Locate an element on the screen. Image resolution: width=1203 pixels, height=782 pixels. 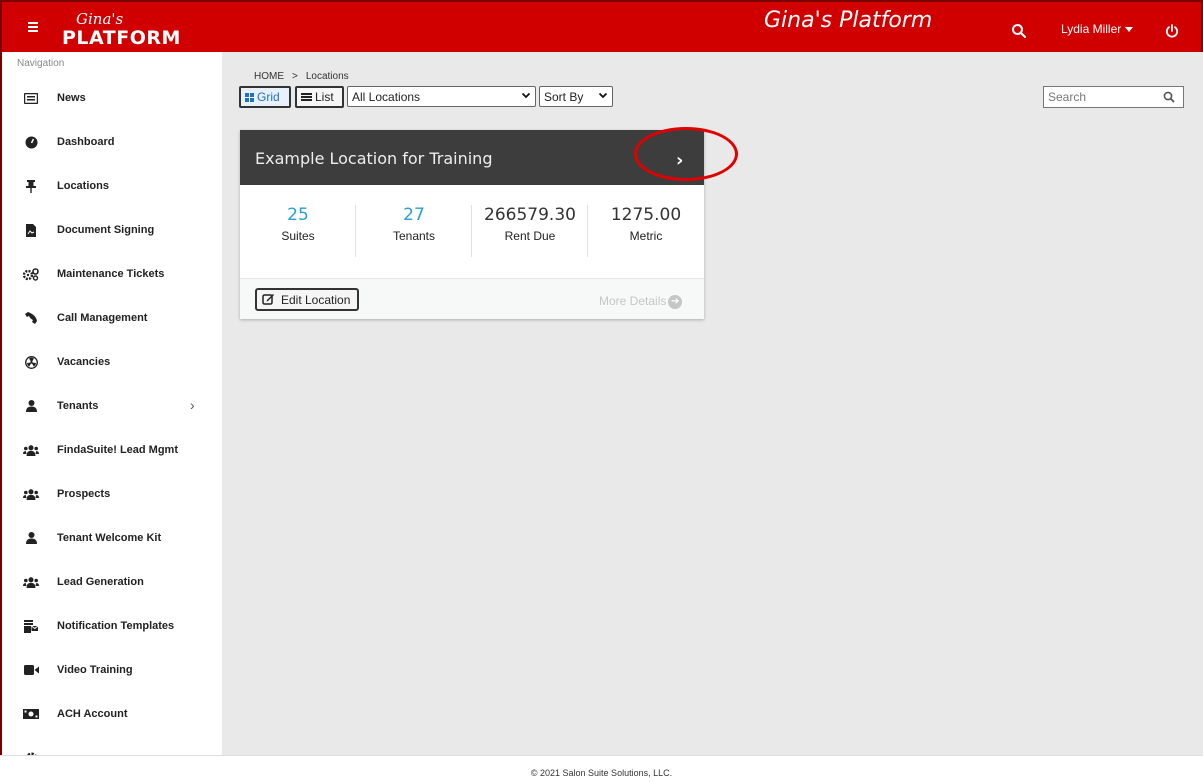
edit-icon is located at coordinates (268, 299).